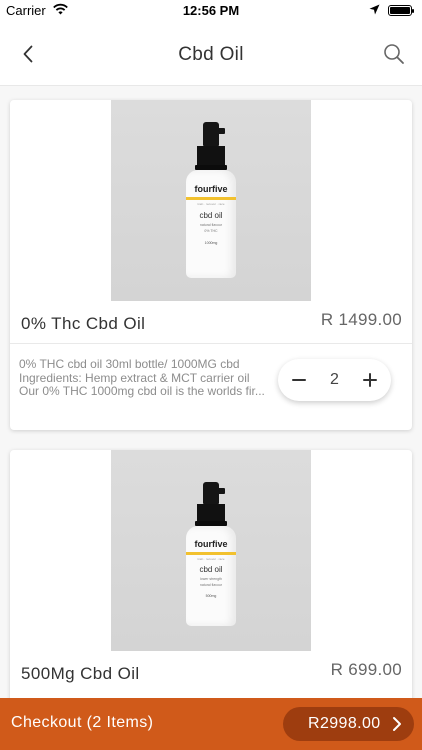  I want to click on checkout-total-button: R2998.00, so click(348, 724).